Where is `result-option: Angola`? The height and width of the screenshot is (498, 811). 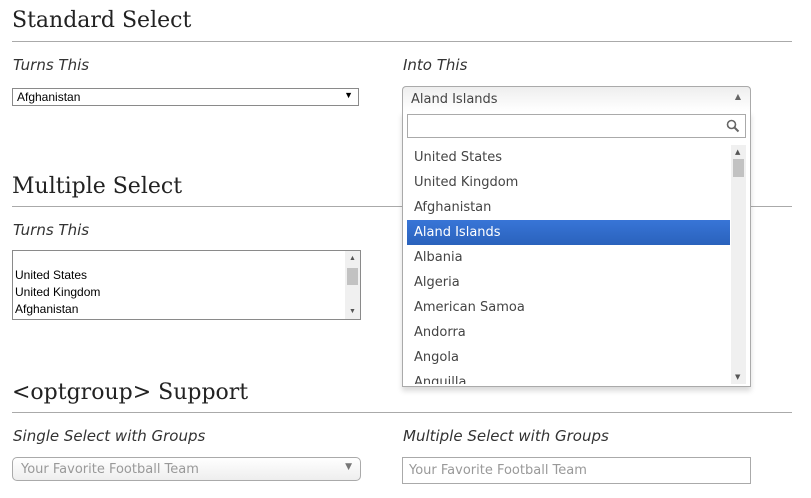 result-option: Angola is located at coordinates (568, 357).